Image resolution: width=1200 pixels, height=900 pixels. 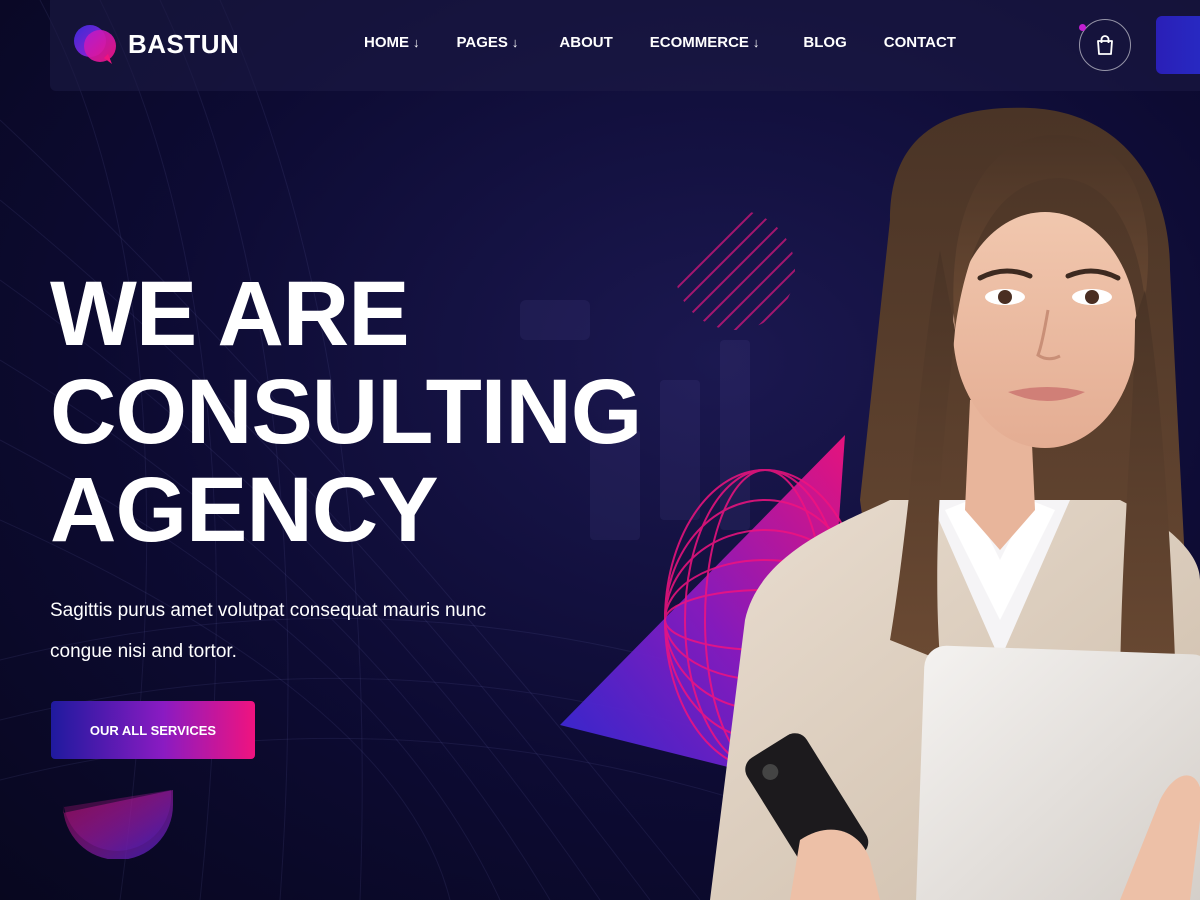 I want to click on nav-item-contact: CONTACT, so click(x=920, y=42).